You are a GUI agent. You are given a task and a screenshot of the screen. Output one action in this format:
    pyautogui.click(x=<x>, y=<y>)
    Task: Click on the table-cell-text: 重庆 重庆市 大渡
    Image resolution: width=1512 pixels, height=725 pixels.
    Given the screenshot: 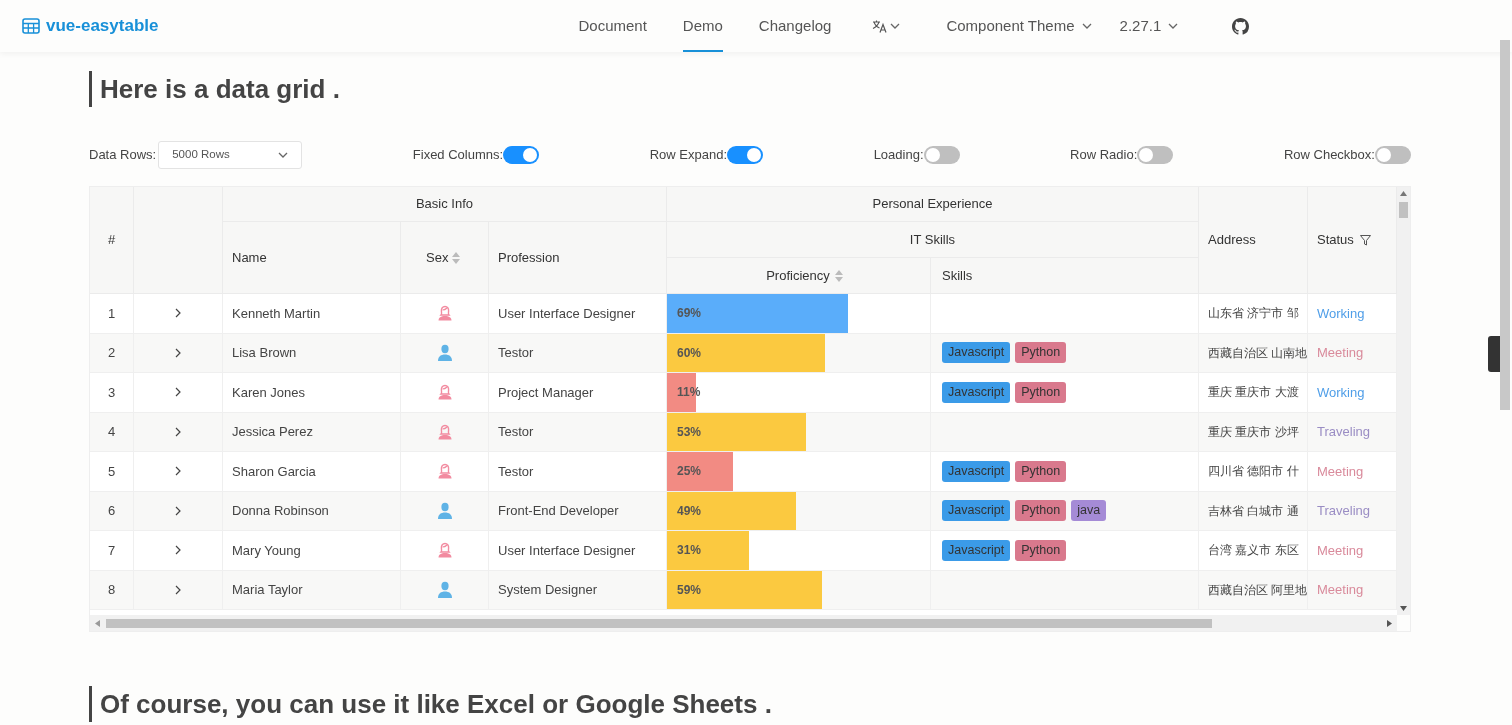 What is the action you would take?
    pyautogui.click(x=1253, y=393)
    